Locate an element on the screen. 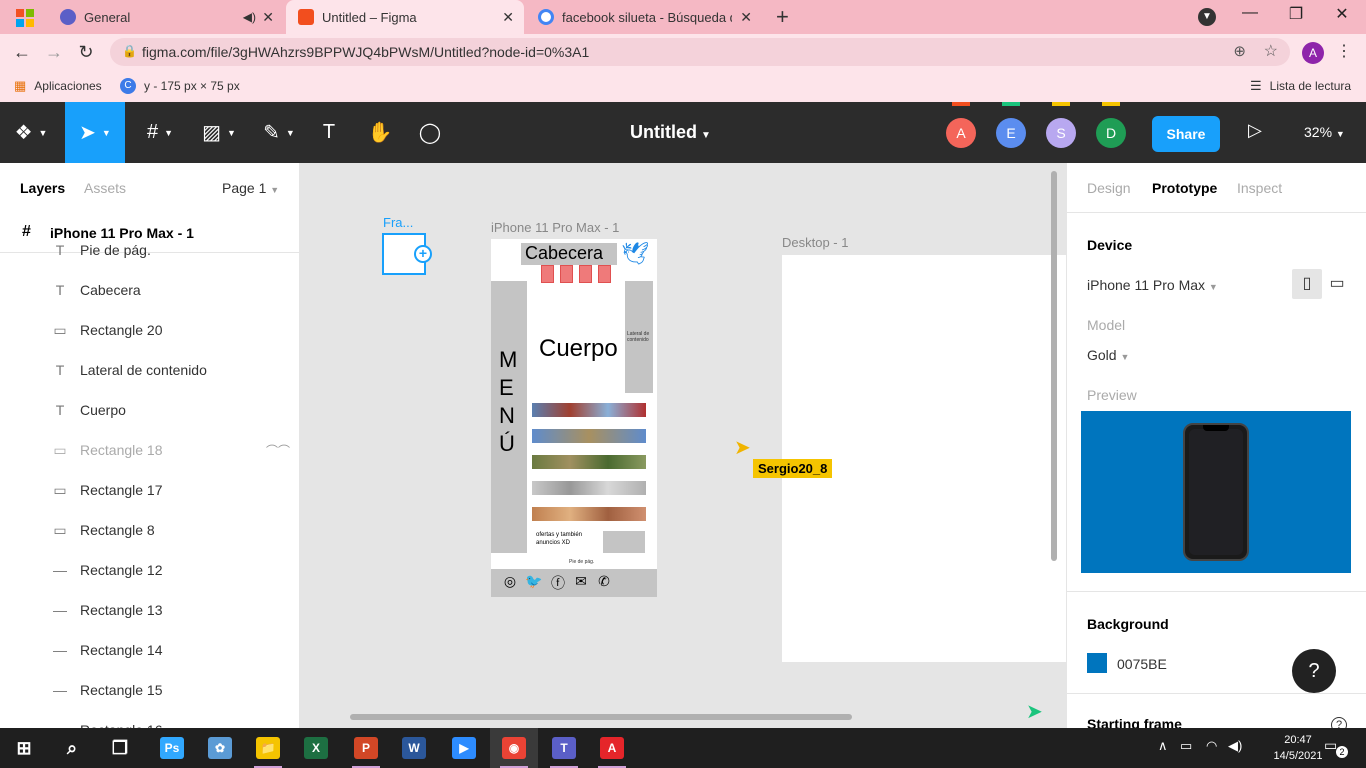 Image resolution: width=1366 pixels, height=768 pixels. layer-row: ▭ Rectangle 18 ⌒⌒ is located at coordinates (149, 451).